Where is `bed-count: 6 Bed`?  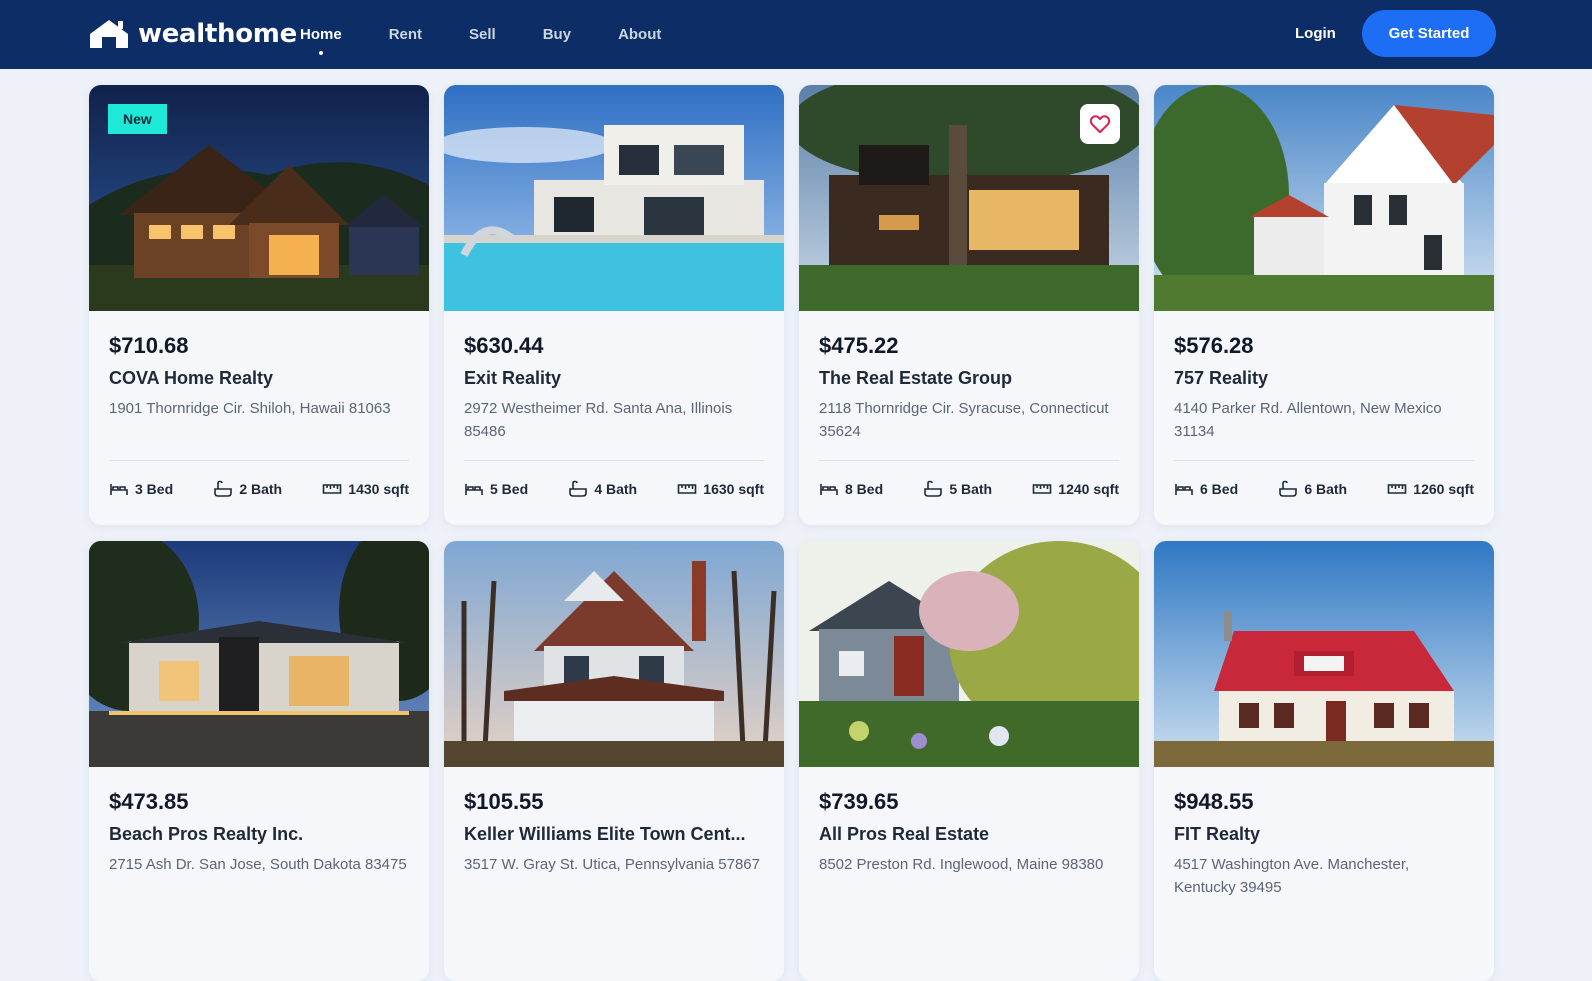
bed-count: 6 Bed is located at coordinates (1206, 489).